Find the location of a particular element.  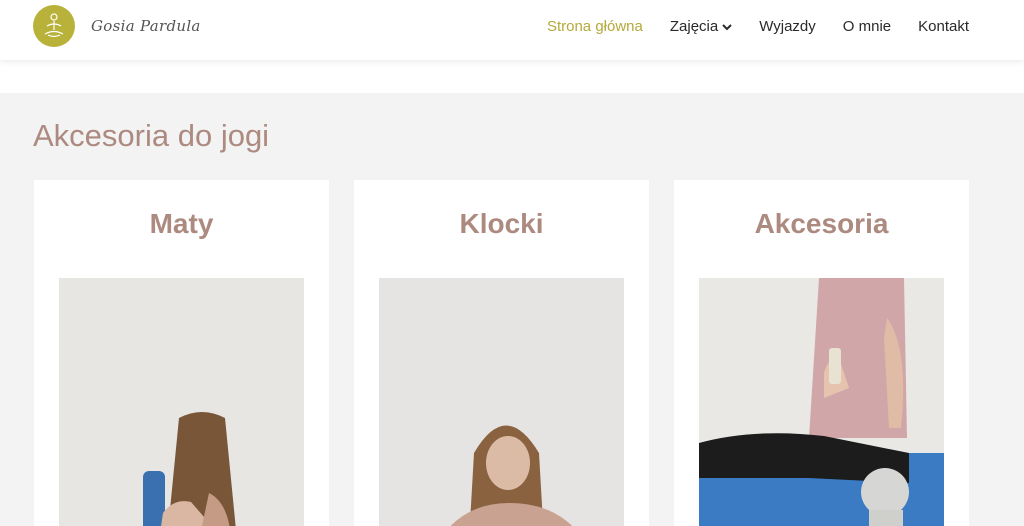

nav-item-label: Wyjazdy is located at coordinates (787, 26).